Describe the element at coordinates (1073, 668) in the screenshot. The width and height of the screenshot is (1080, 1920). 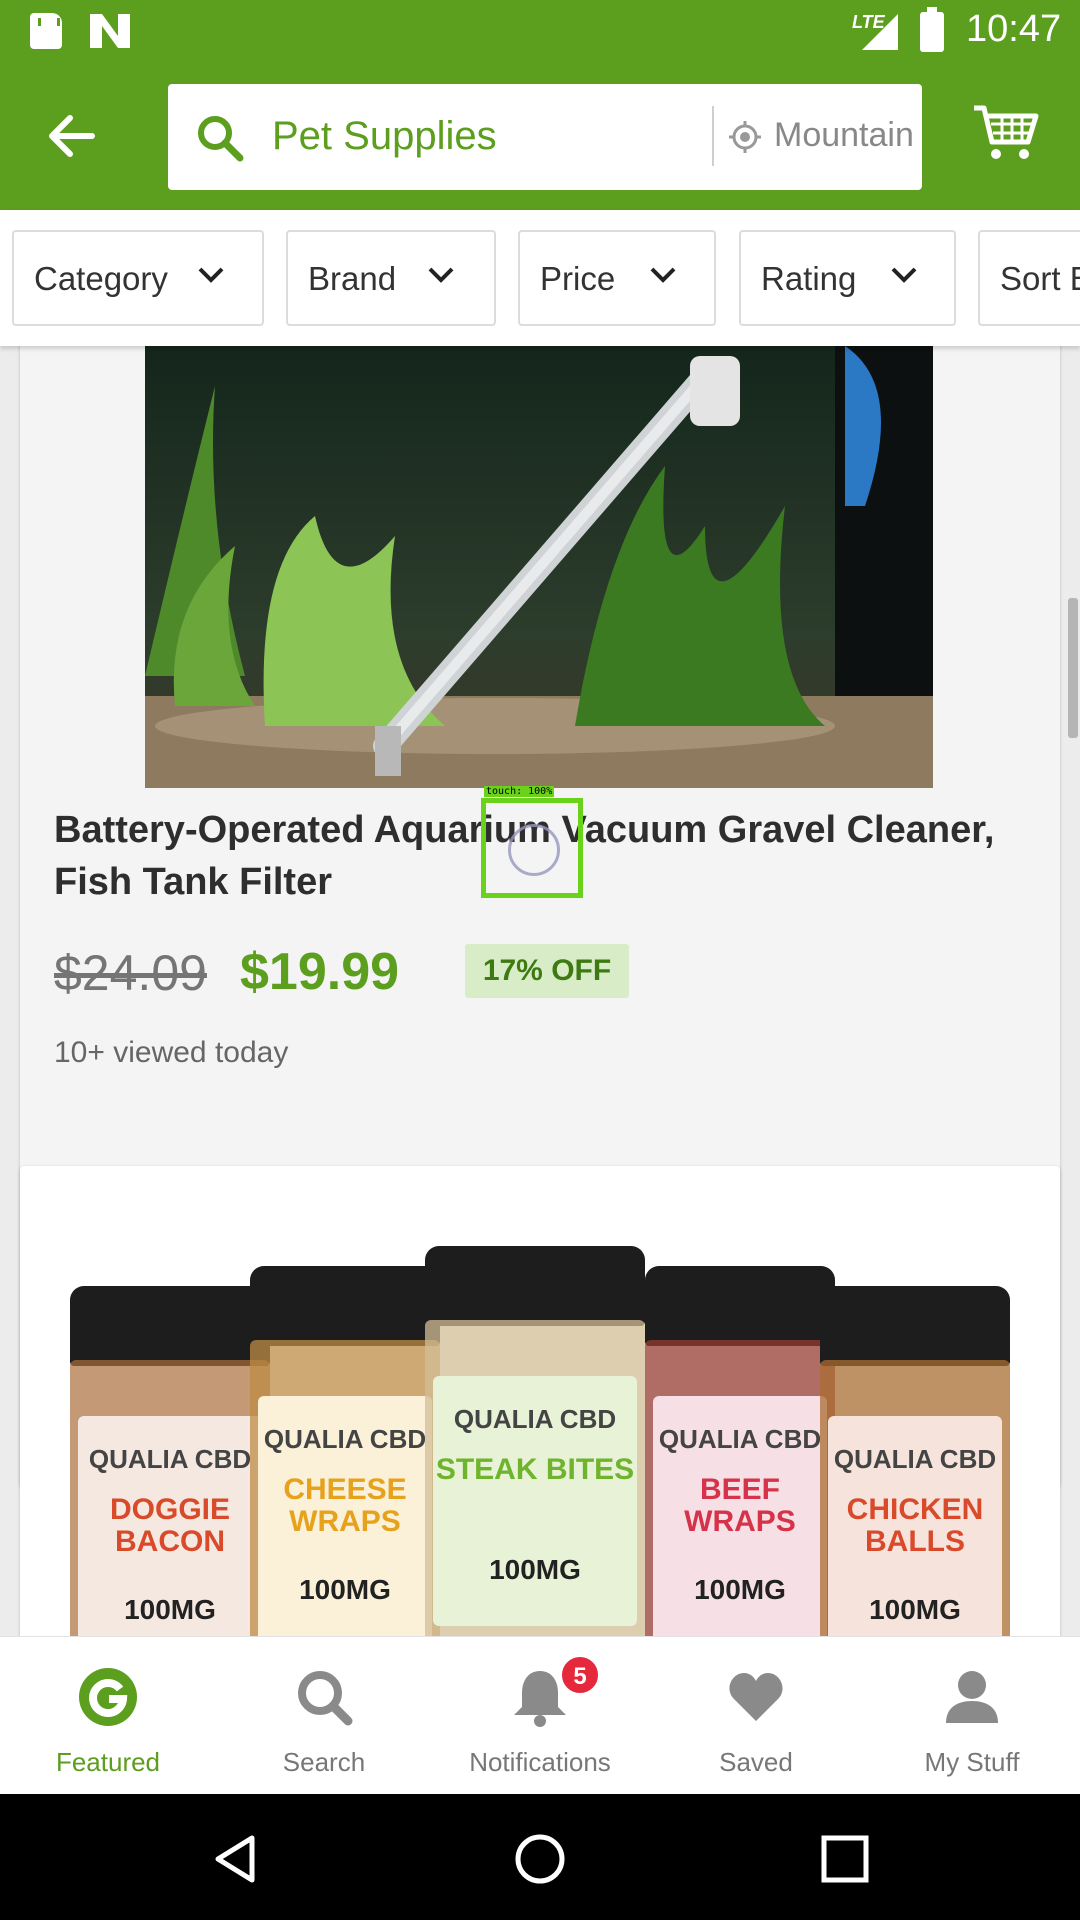
I see `scrollbar` at that location.